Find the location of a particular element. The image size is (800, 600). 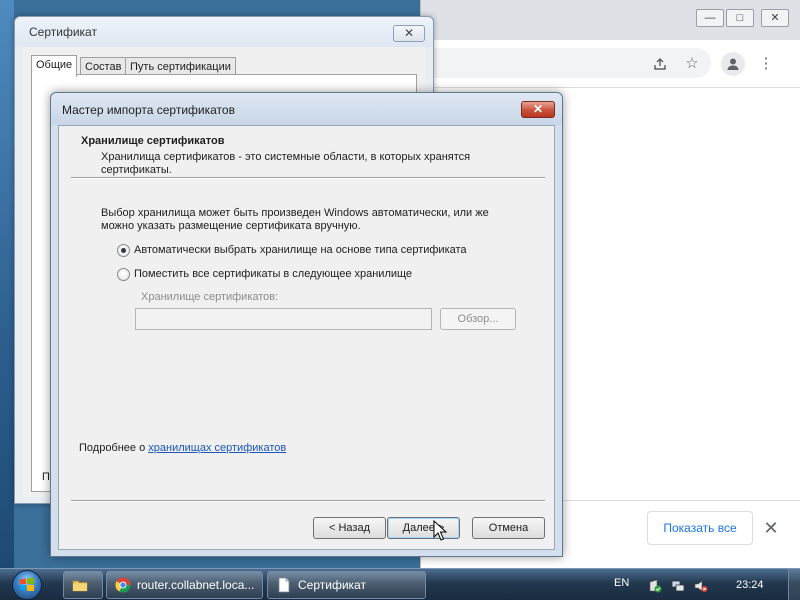

footer-divider is located at coordinates (308, 501).